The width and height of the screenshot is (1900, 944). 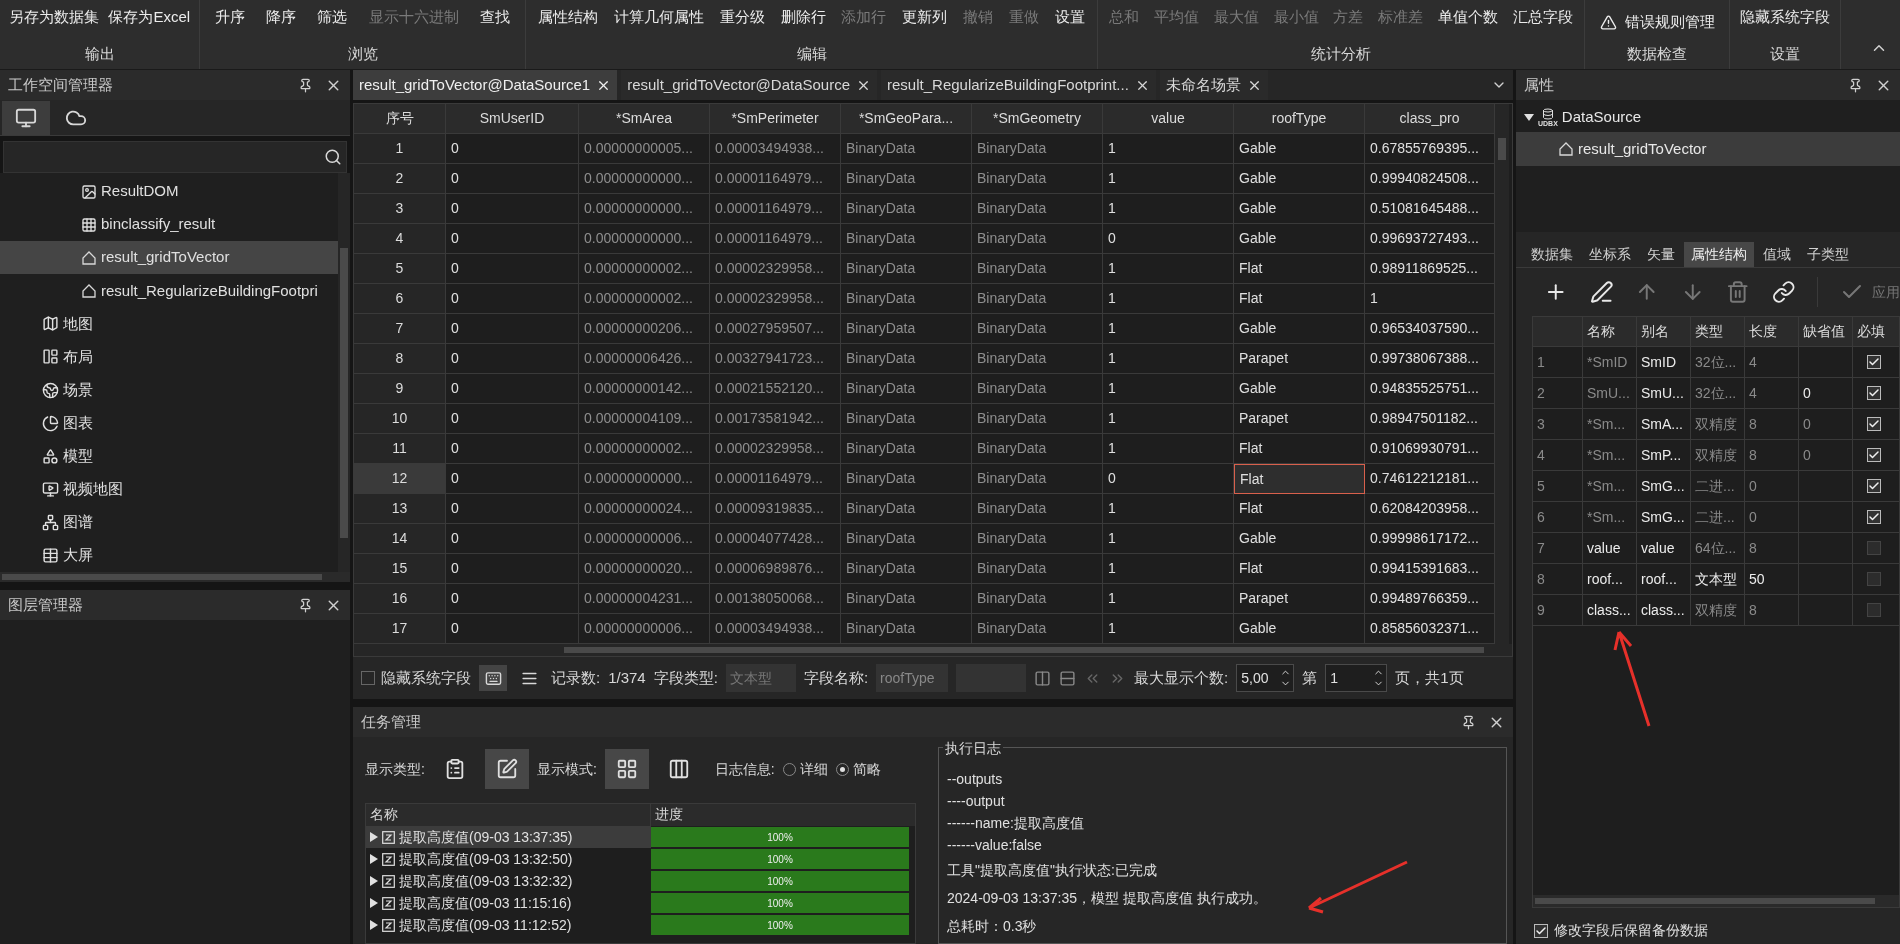 What do you see at coordinates (567, 17) in the screenshot?
I see `ribbon-button: 属性结构` at bounding box center [567, 17].